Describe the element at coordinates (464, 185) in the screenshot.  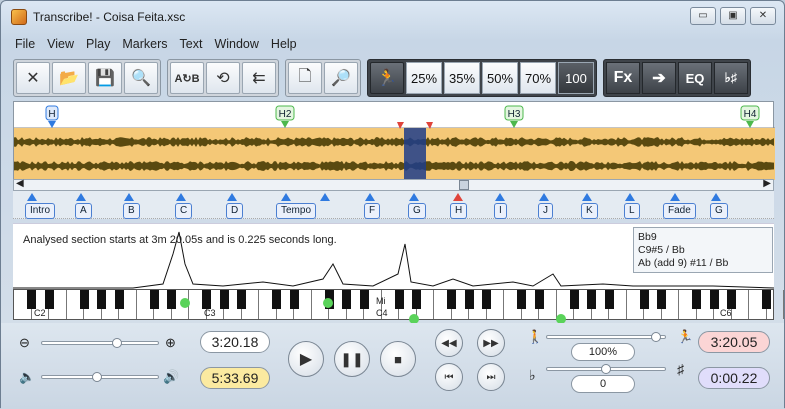
I see `scroll-thumb` at that location.